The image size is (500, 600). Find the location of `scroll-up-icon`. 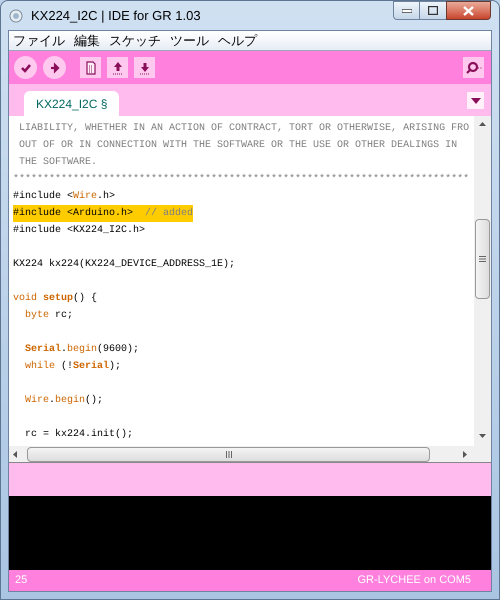

scroll-up-icon is located at coordinates (482, 124).